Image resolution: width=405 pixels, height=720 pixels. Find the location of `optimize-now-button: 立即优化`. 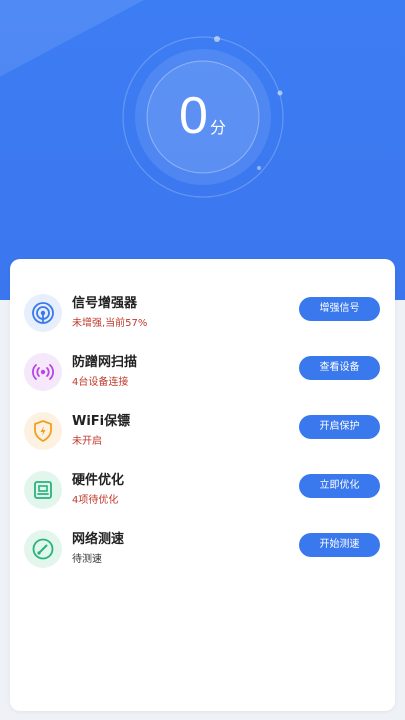

optimize-now-button: 立即优化 is located at coordinates (339, 486).